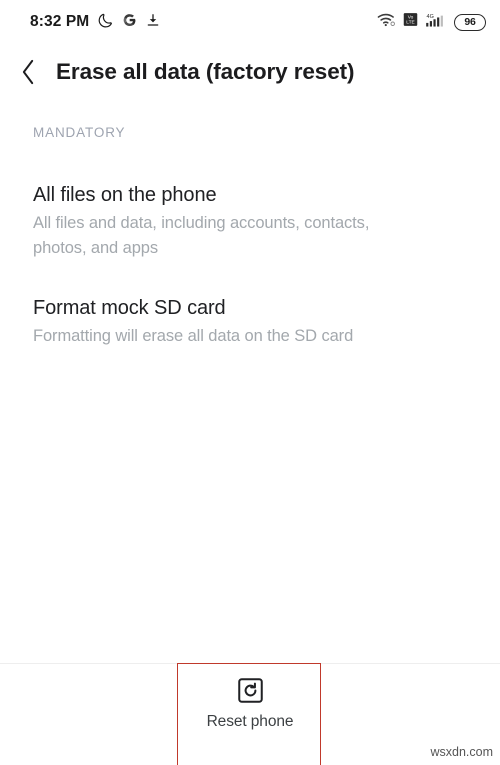 Image resolution: width=500 pixels, height=765 pixels. What do you see at coordinates (436, 22) in the screenshot?
I see `signal-bars-icon: 4G` at bounding box center [436, 22].